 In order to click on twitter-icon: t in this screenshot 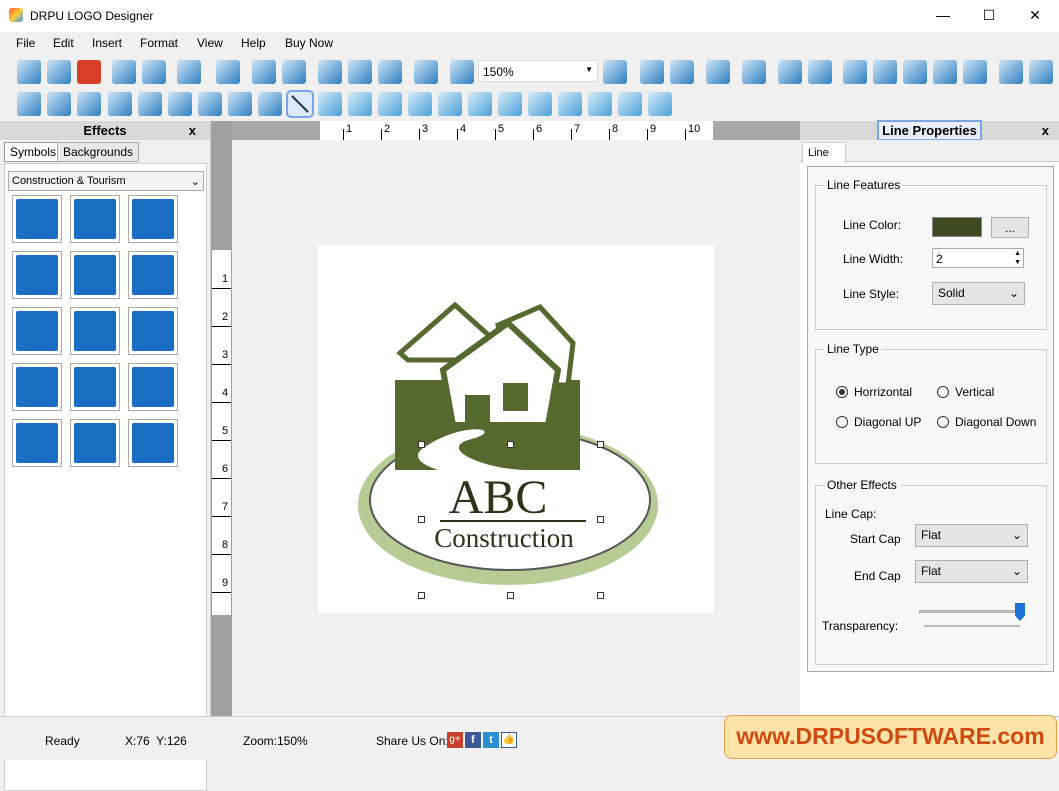, I will do `click(491, 740)`.